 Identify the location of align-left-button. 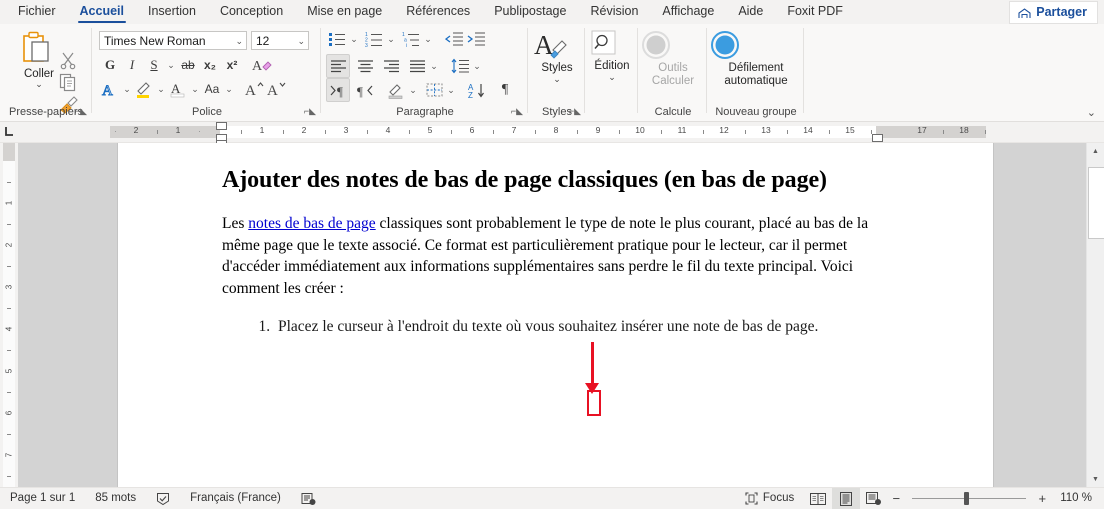
(338, 66).